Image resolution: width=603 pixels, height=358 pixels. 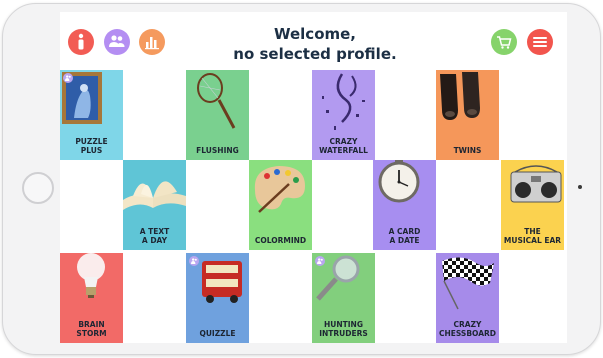 What do you see at coordinates (468, 283) in the screenshot?
I see `checkered-flag-icon` at bounding box center [468, 283].